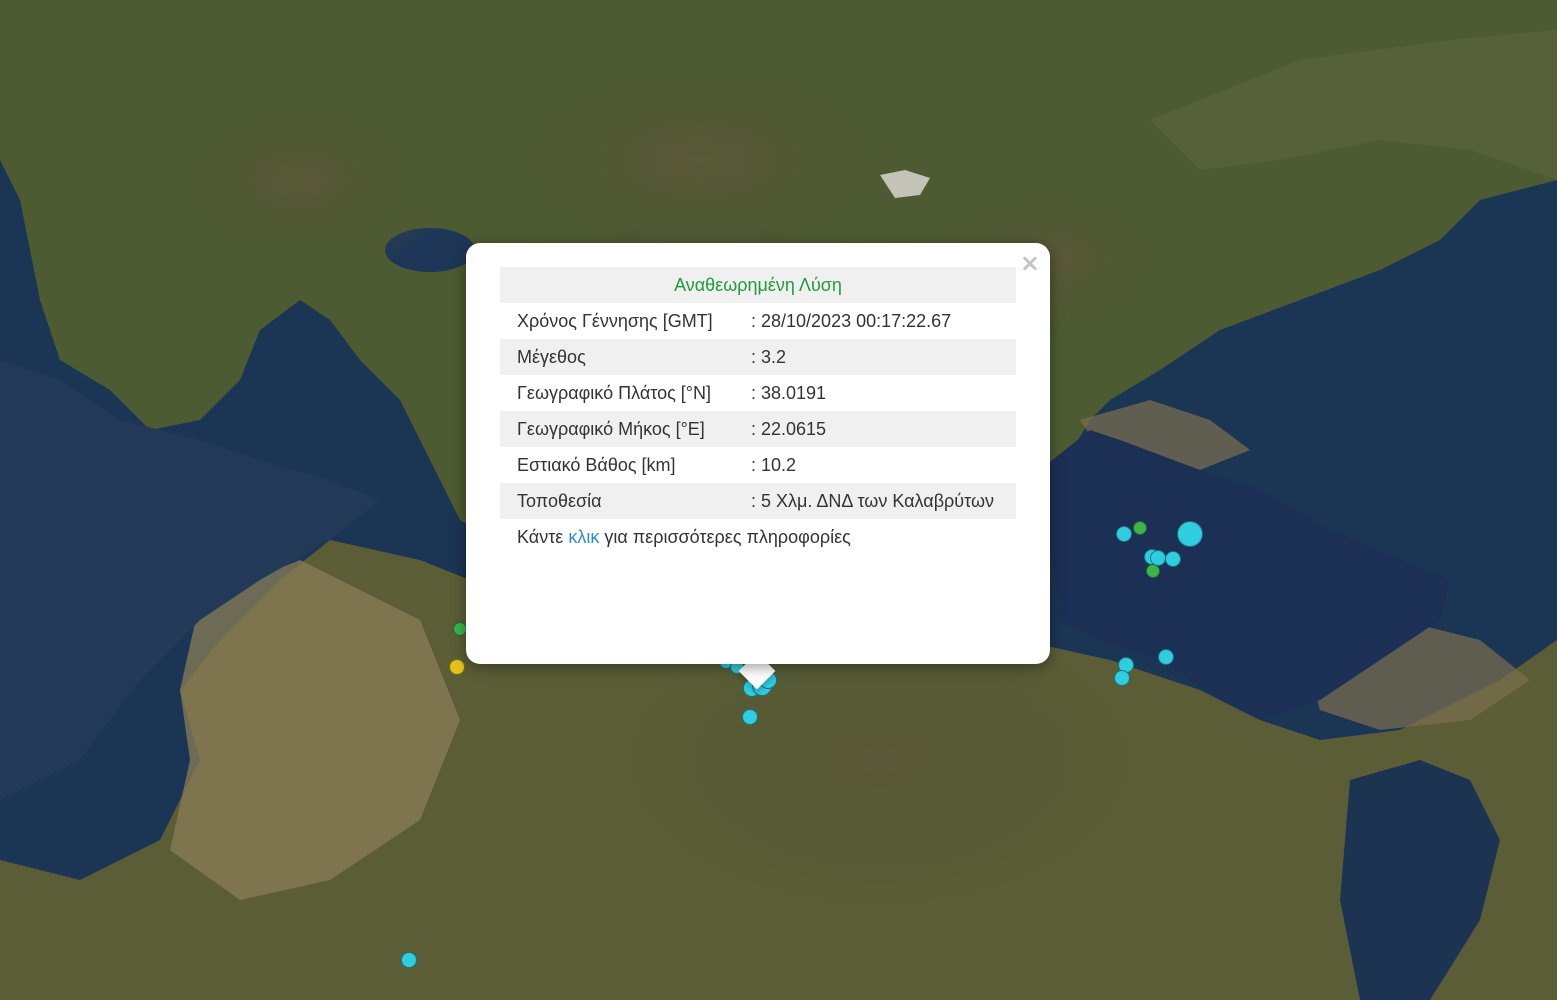 Image resolution: width=1557 pixels, height=1000 pixels. I want to click on location-label: Τοποθεσία, so click(617, 501).